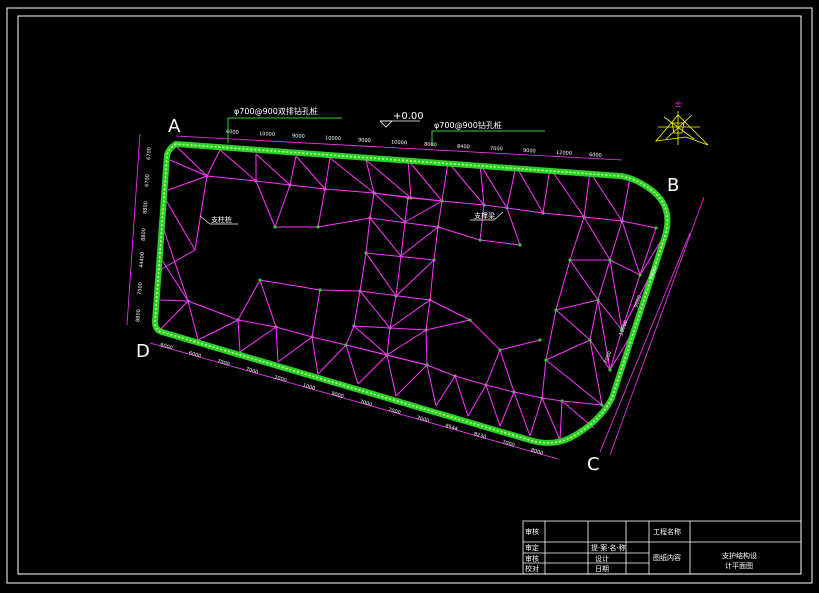 The height and width of the screenshot is (593, 819). What do you see at coordinates (682, 122) in the screenshot?
I see `compass-icon: ±` at bounding box center [682, 122].